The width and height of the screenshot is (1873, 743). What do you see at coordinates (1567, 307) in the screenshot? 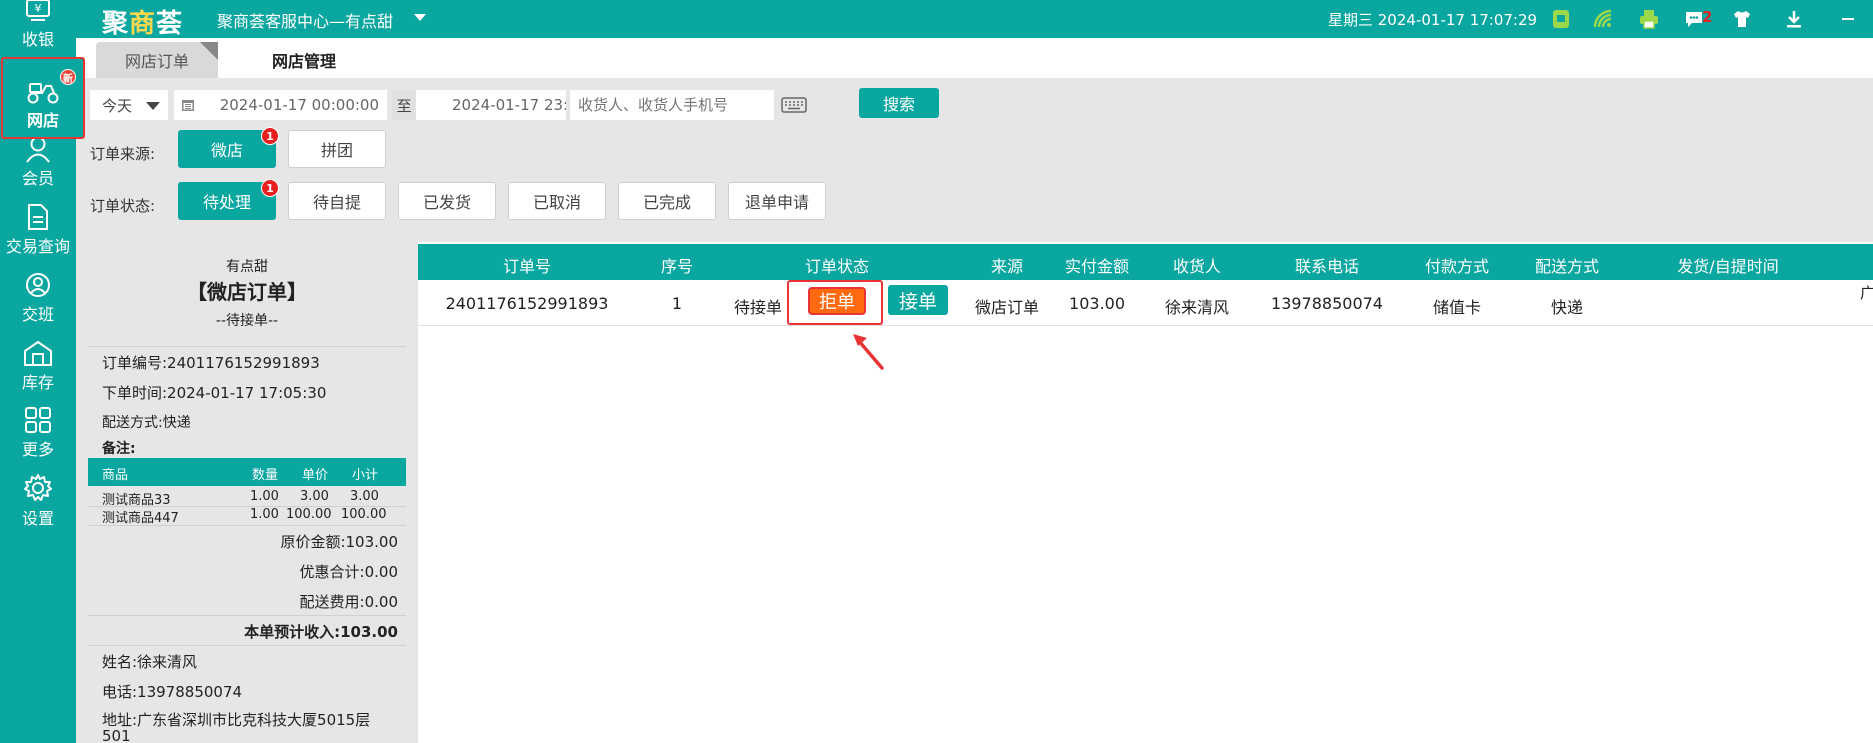
I see `cell-delivery: 快递` at bounding box center [1567, 307].